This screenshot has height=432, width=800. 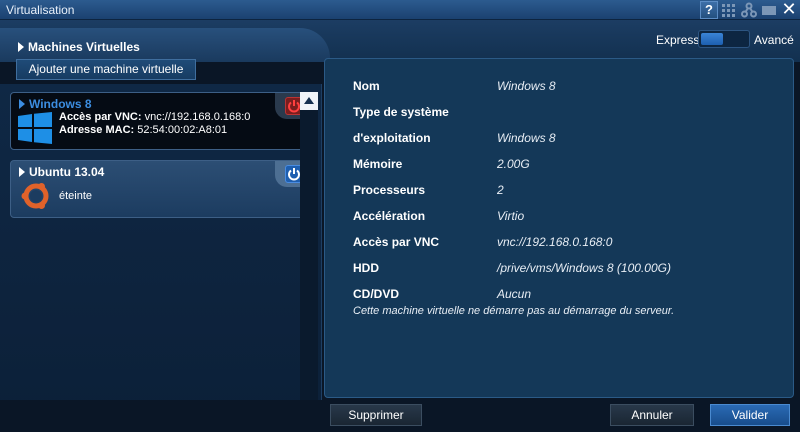 I want to click on help-button: ?, so click(x=709, y=10).